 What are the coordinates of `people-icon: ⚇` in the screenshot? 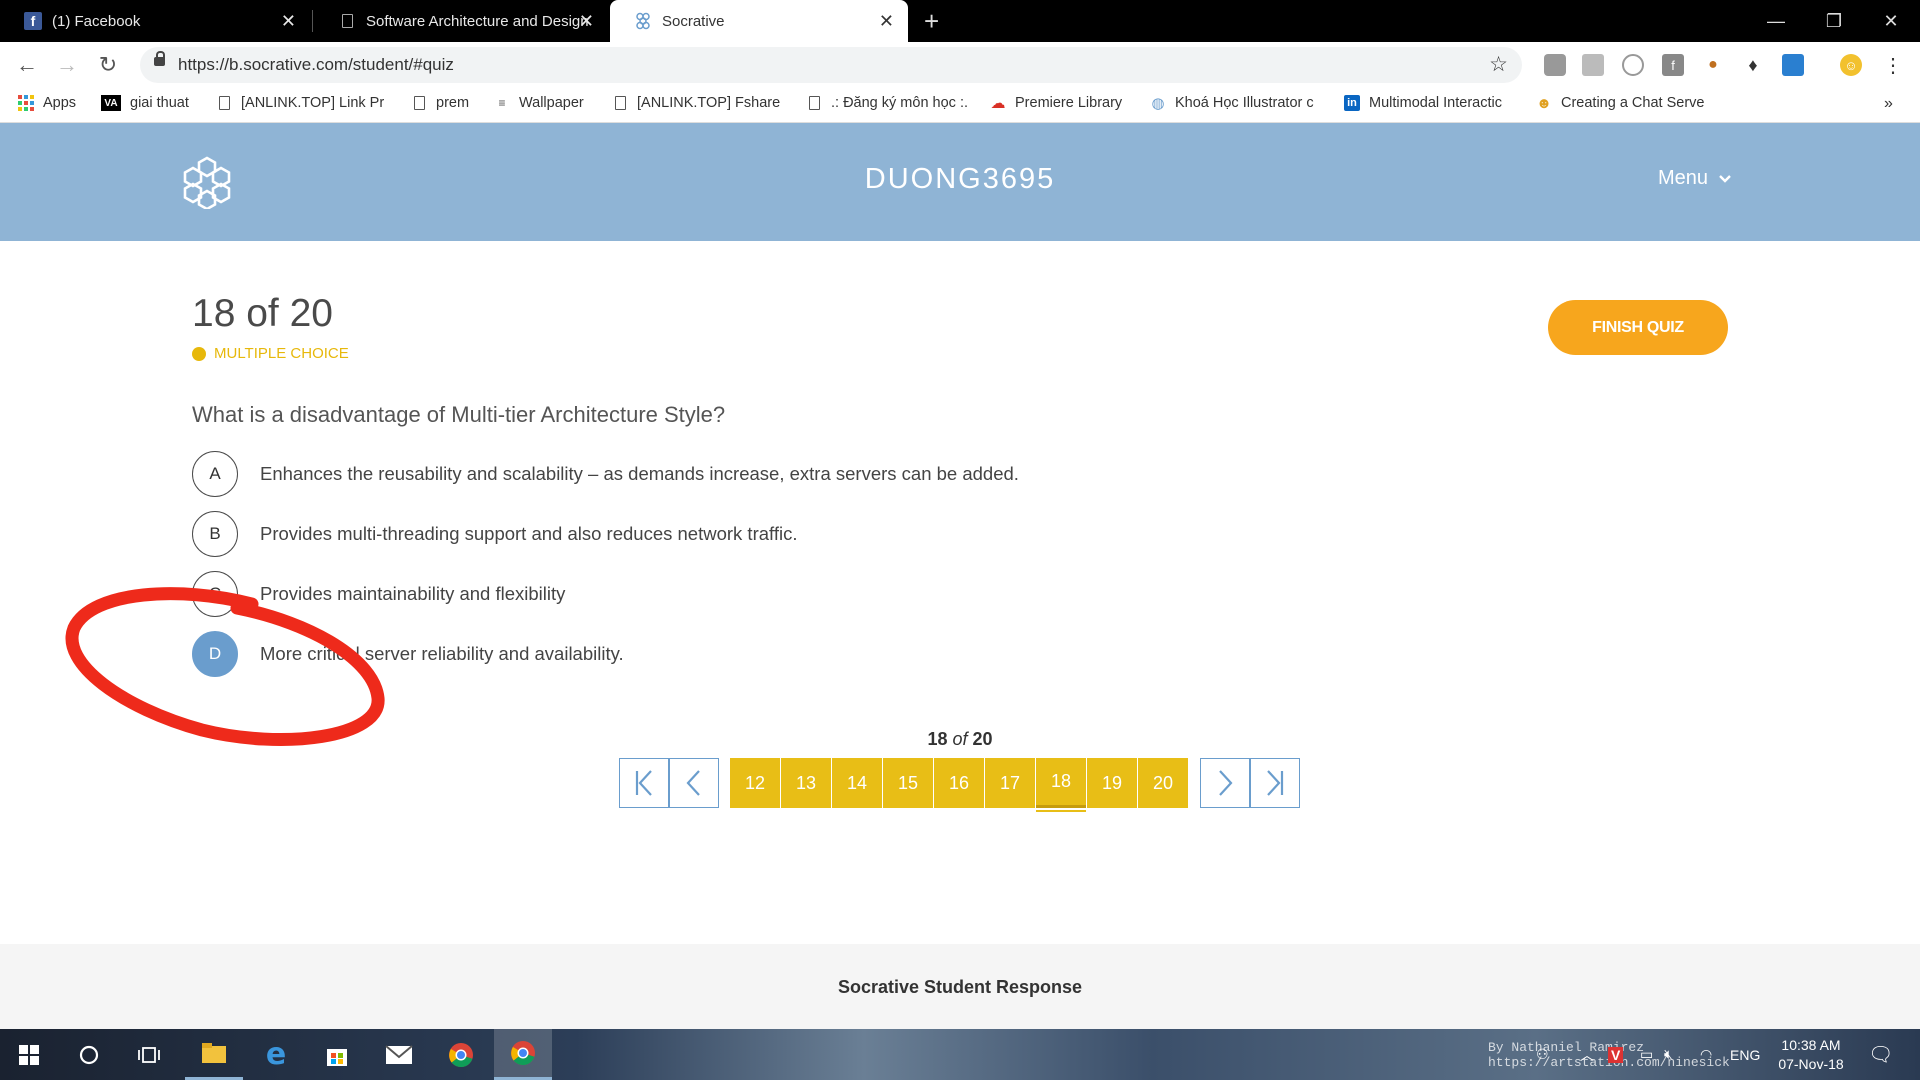 It's located at (1542, 1054).